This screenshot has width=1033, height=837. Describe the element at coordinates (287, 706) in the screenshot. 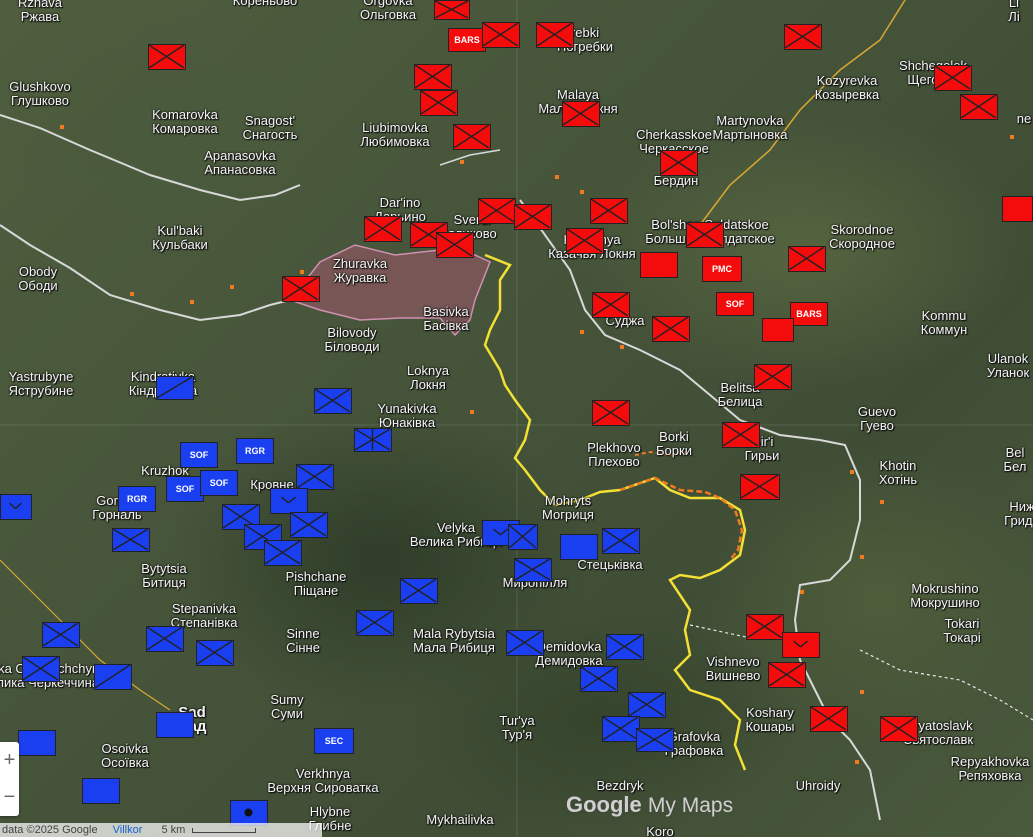

I see `place-tokari: Sumy Суми` at that location.